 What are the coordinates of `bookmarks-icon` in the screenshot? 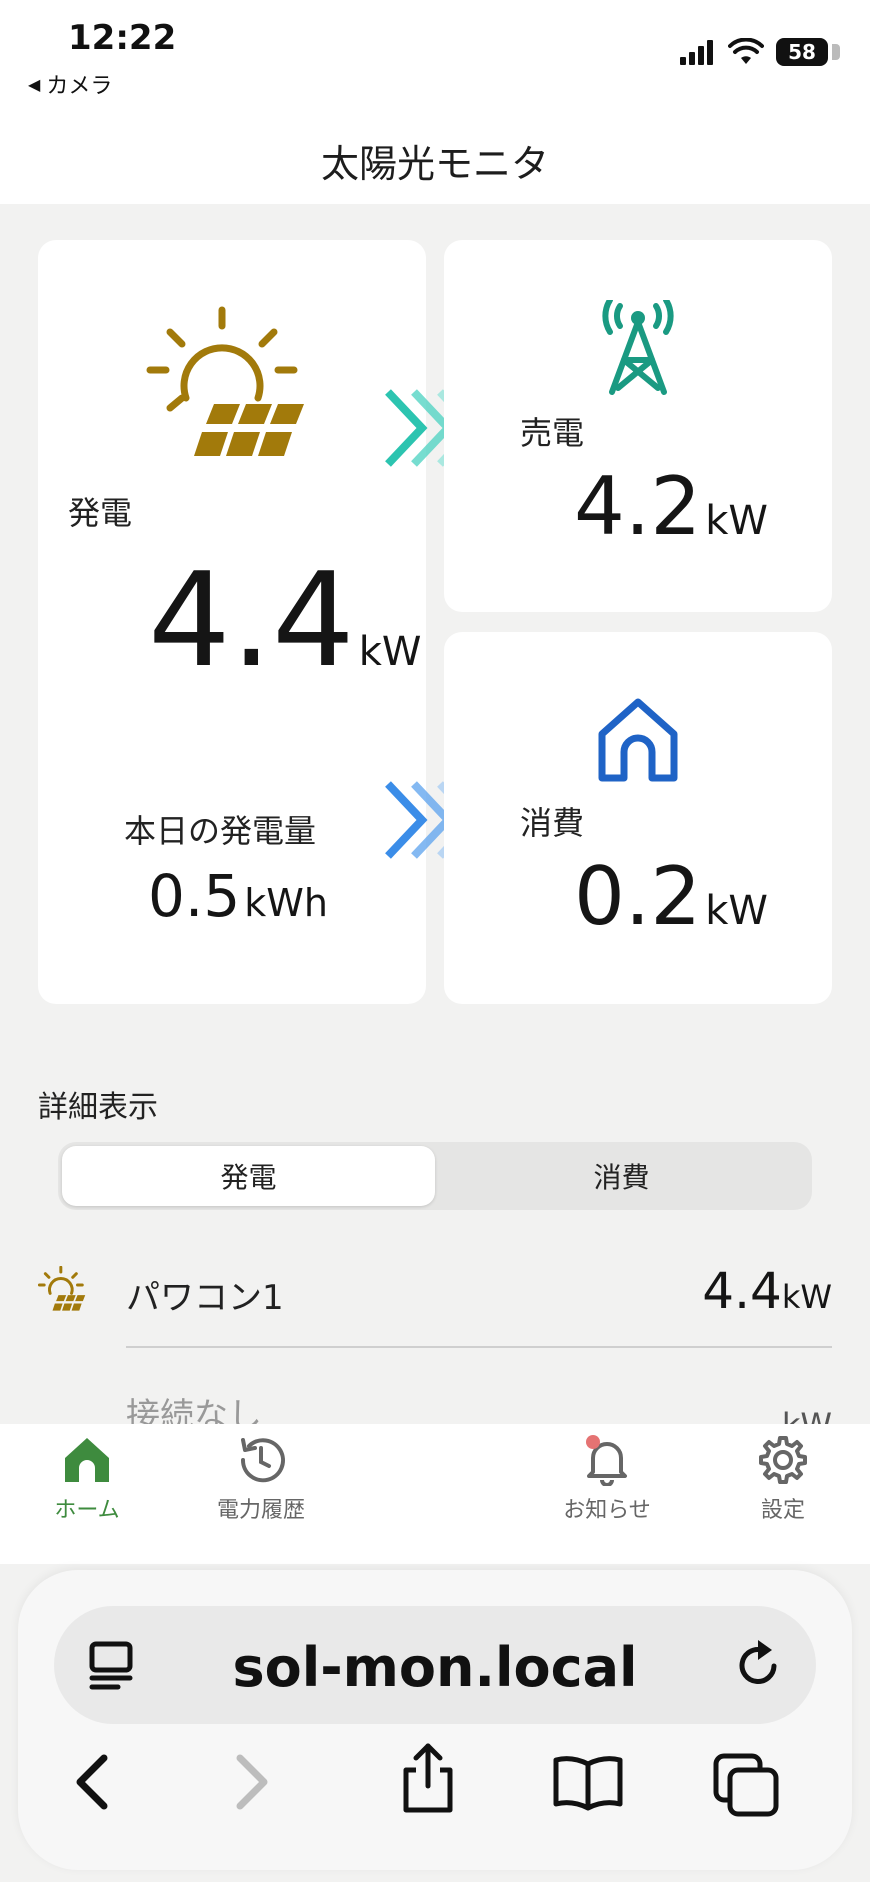 It's located at (588, 1782).